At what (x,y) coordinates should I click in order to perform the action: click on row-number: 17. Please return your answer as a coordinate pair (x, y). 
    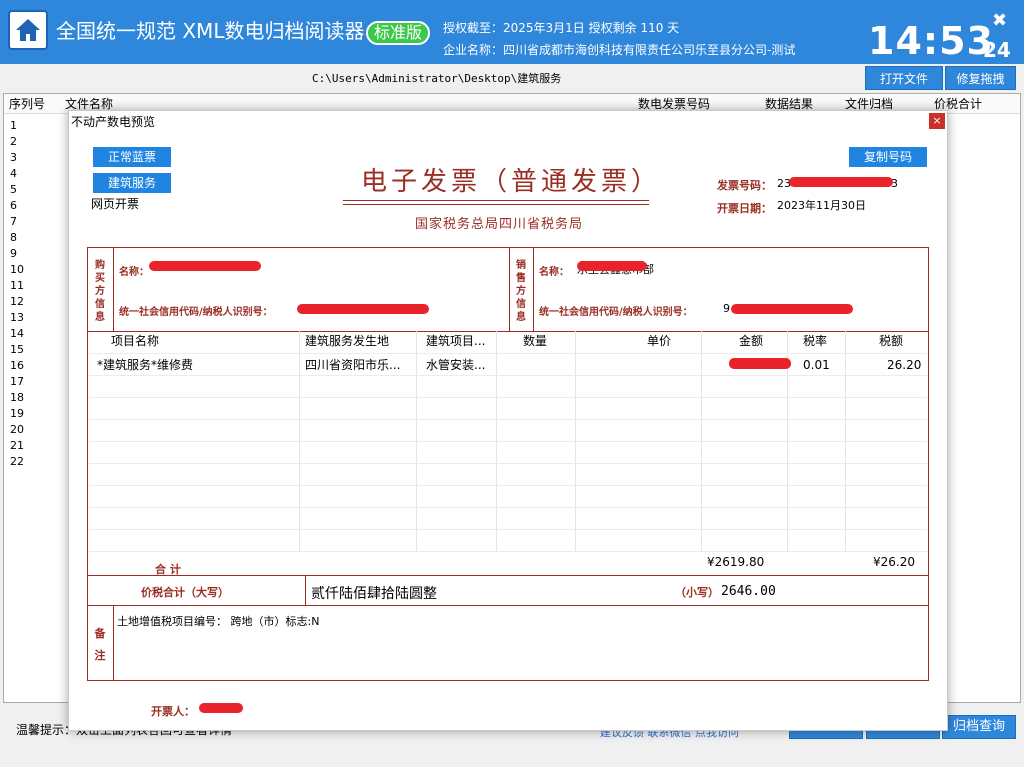
    Looking at the image, I should click on (17, 381).